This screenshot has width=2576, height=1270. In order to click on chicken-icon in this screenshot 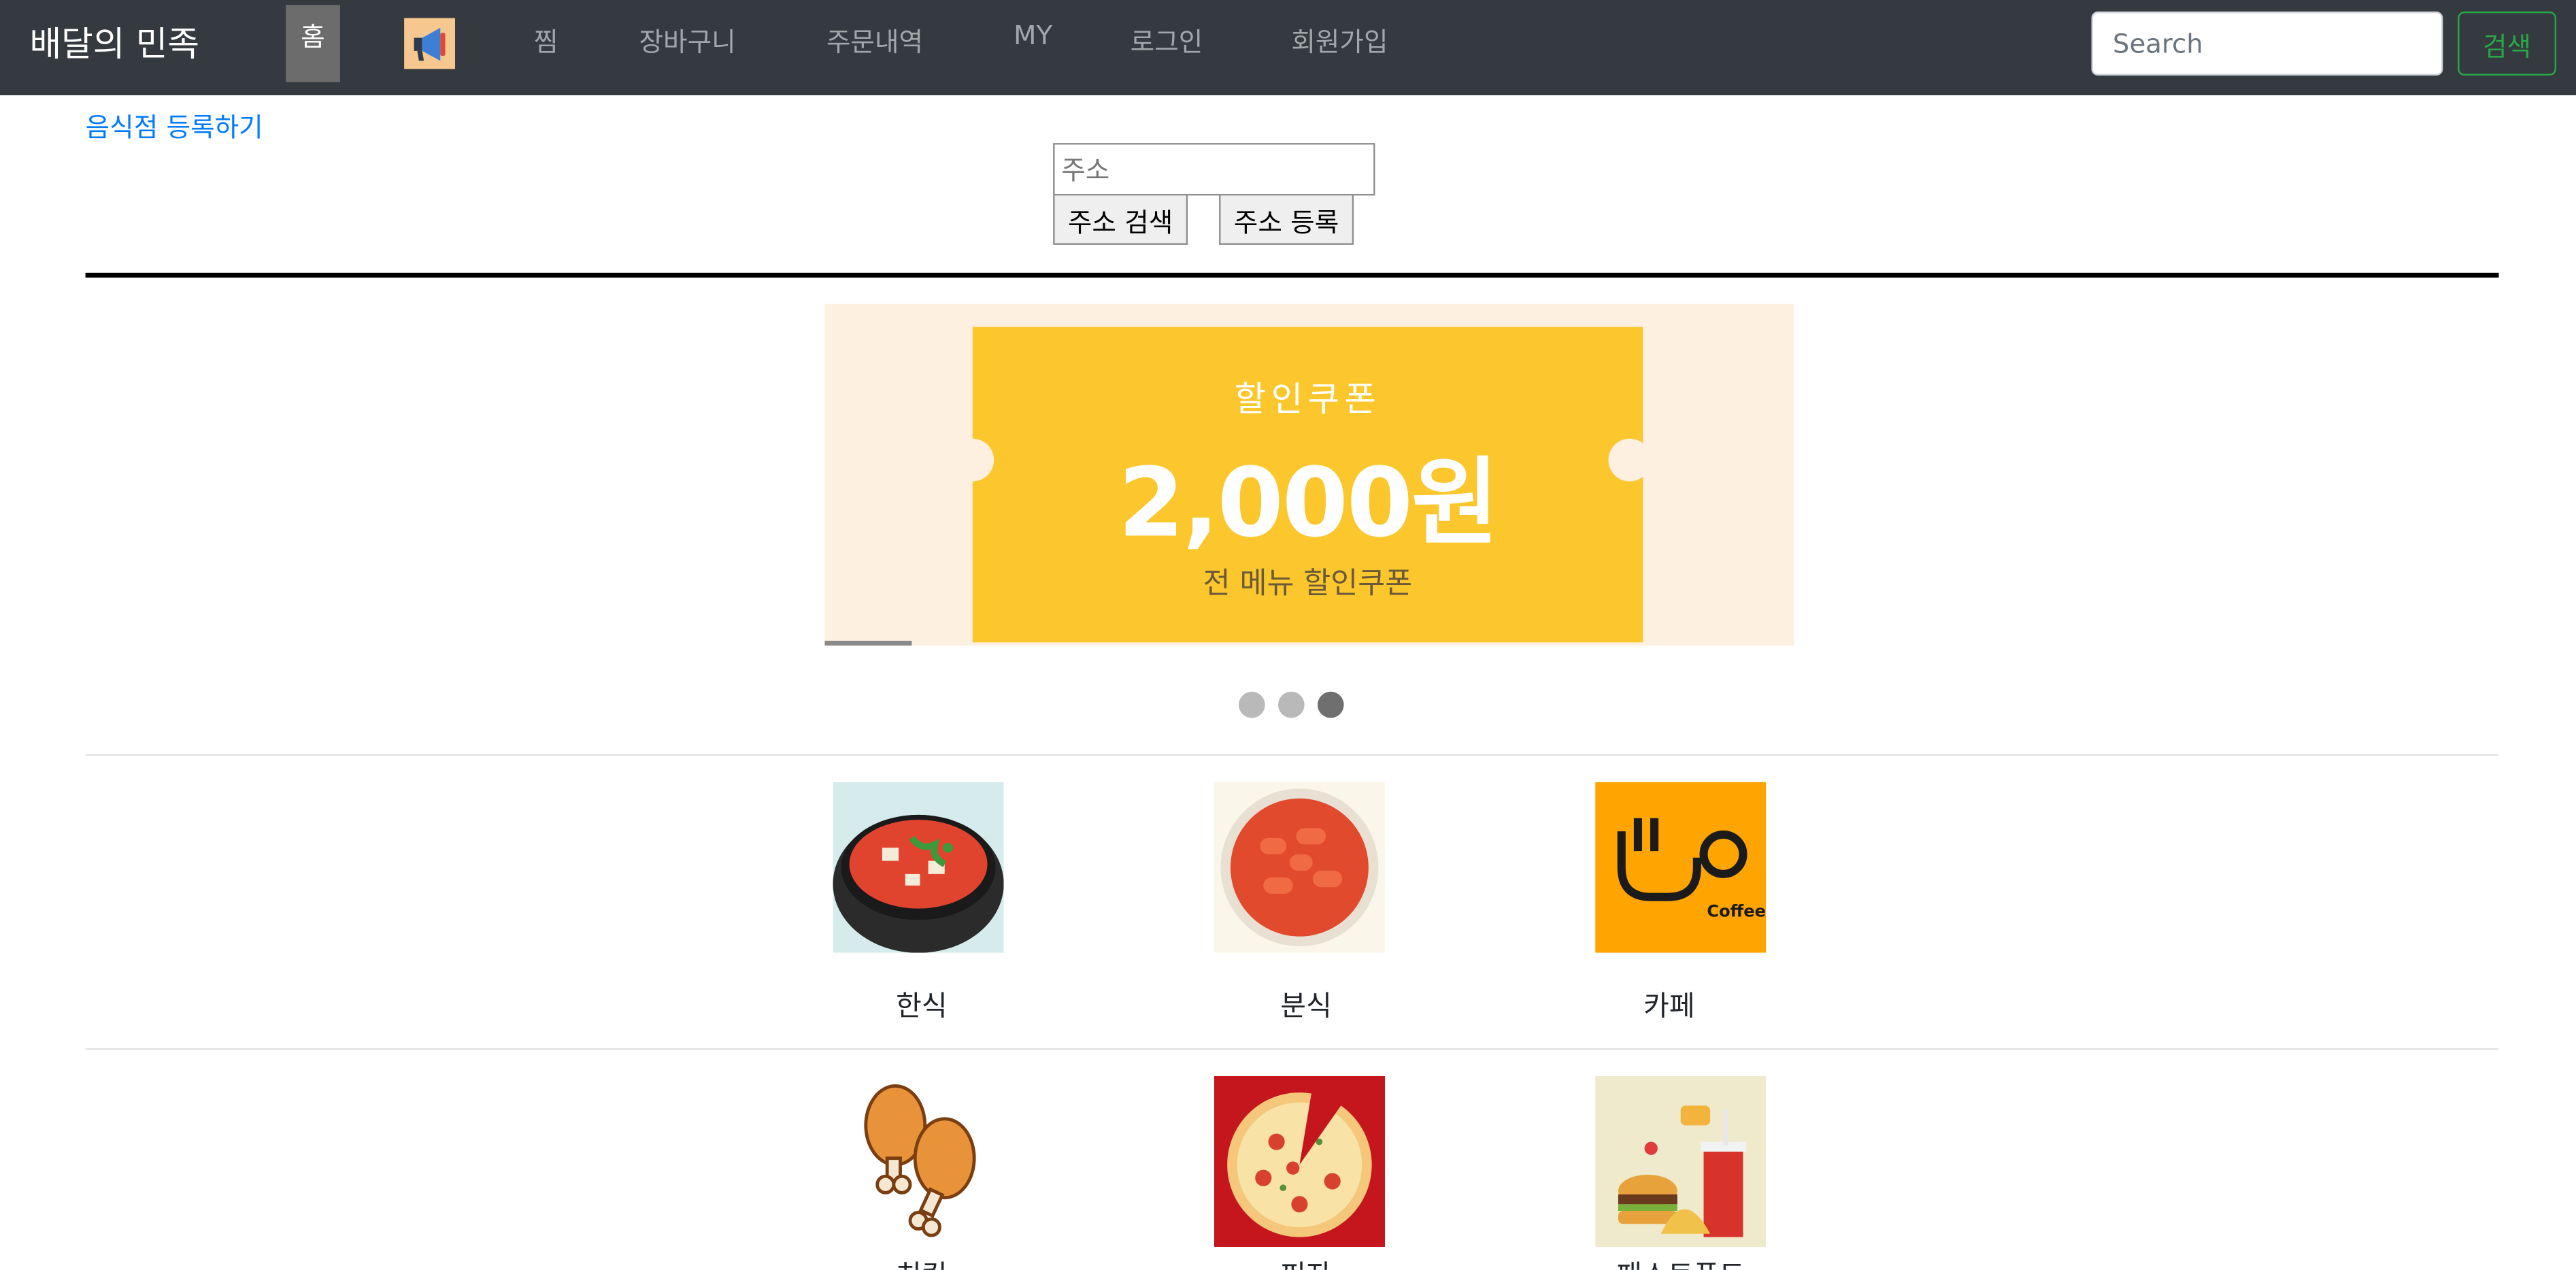, I will do `click(918, 1161)`.